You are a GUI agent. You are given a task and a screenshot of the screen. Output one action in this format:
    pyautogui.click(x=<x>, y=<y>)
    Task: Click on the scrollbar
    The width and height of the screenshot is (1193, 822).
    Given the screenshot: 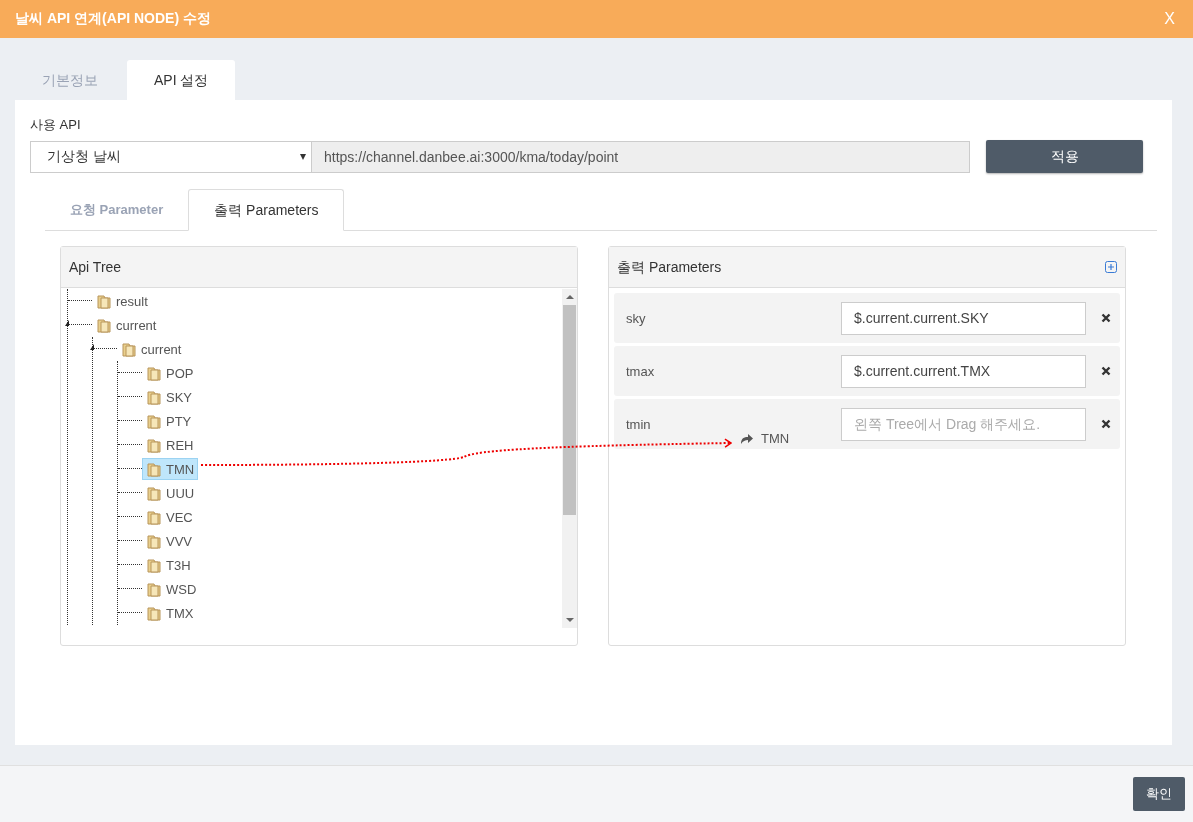 What is the action you would take?
    pyautogui.click(x=569, y=458)
    